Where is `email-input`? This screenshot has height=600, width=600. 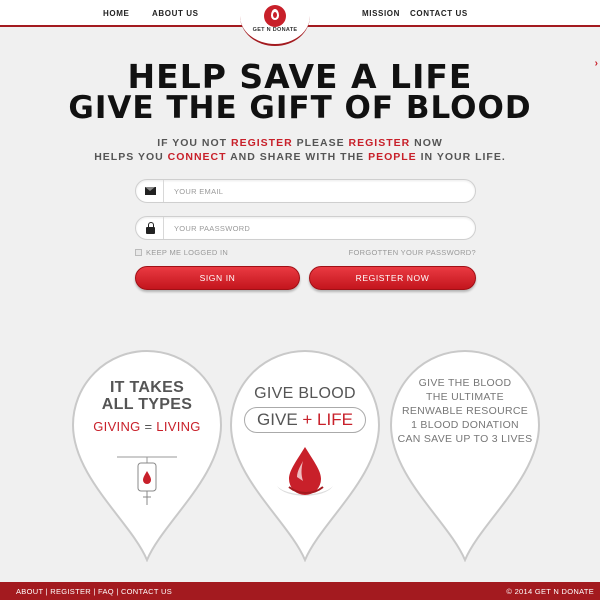
email-input is located at coordinates (319, 191).